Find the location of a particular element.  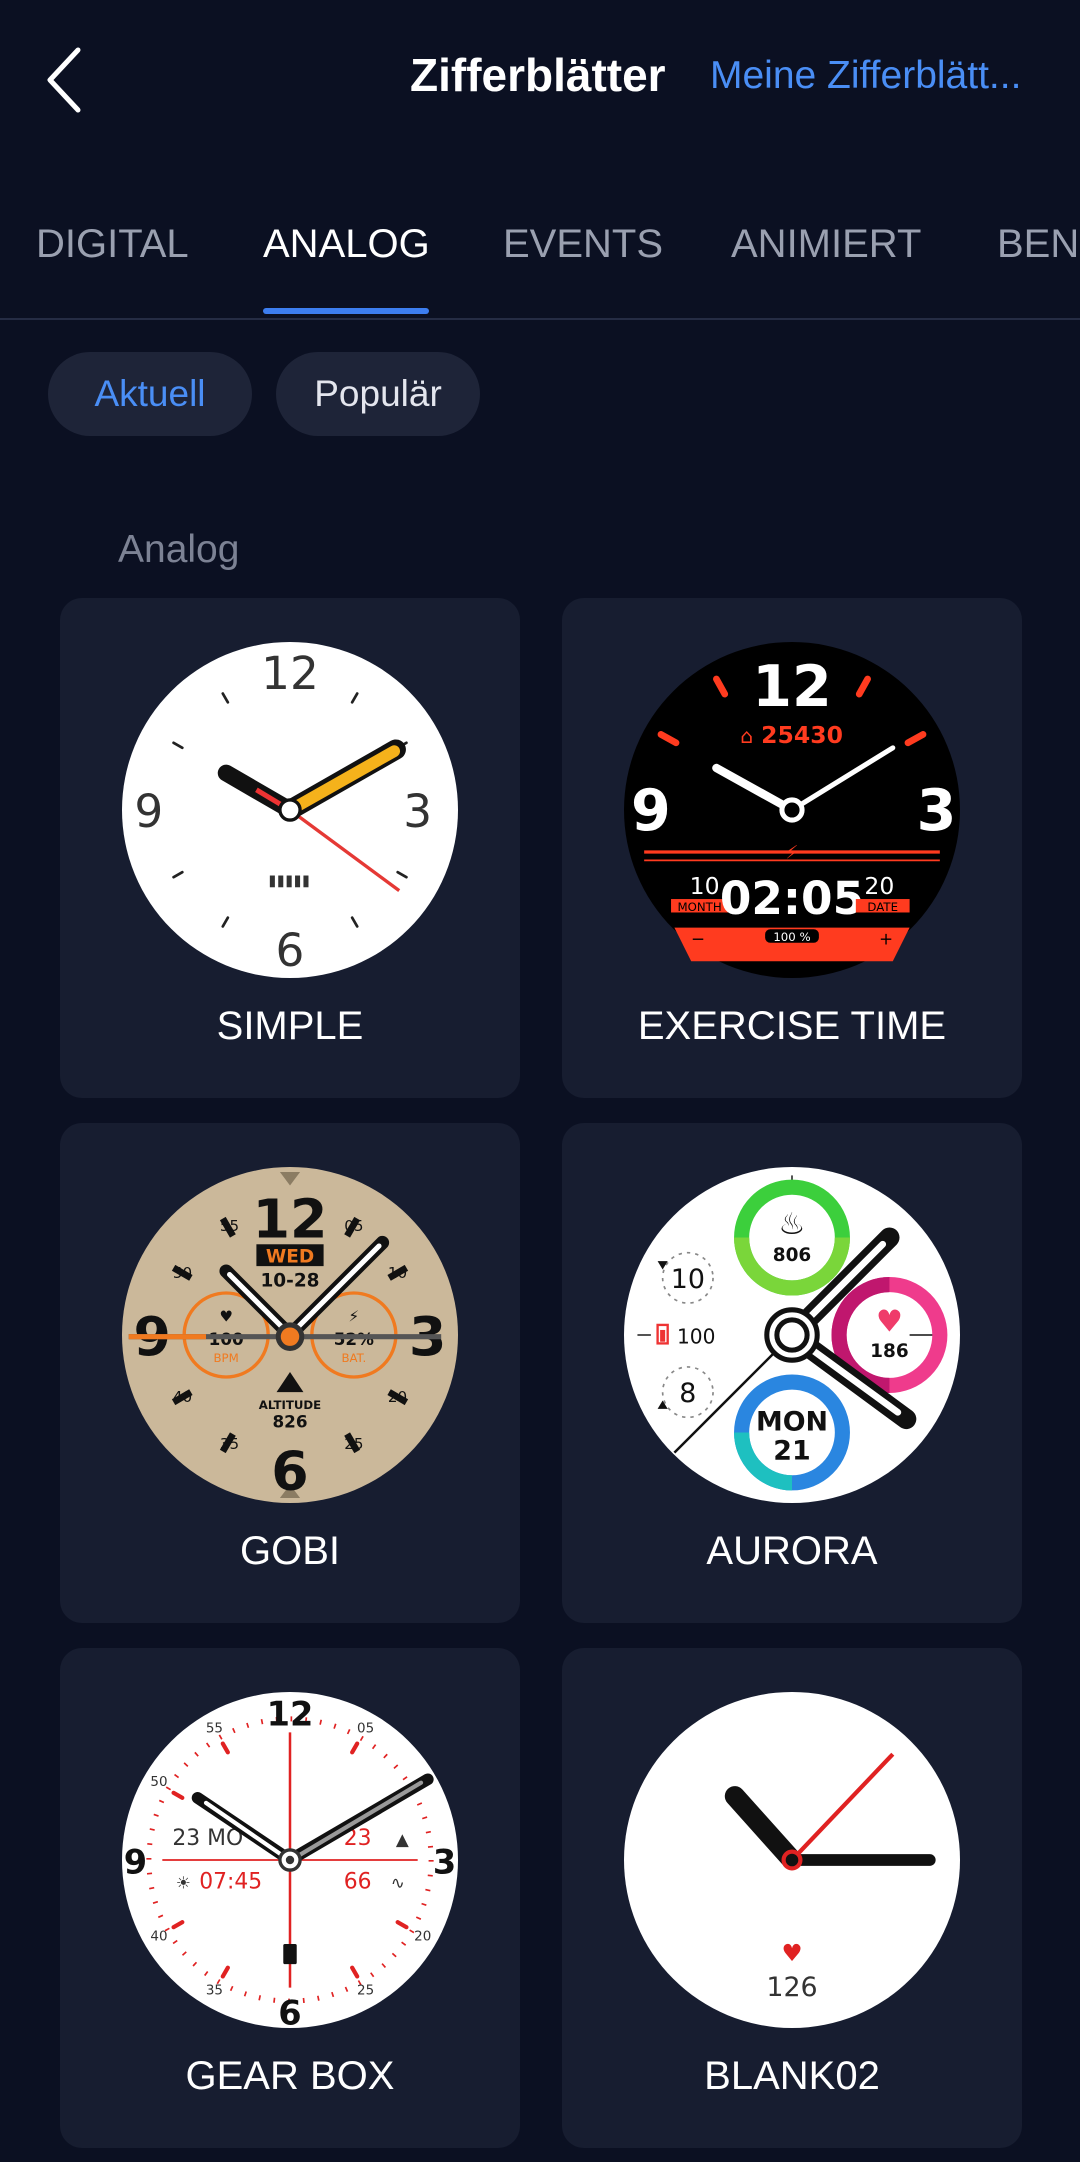

watch-date: 20 is located at coordinates (879, 886).